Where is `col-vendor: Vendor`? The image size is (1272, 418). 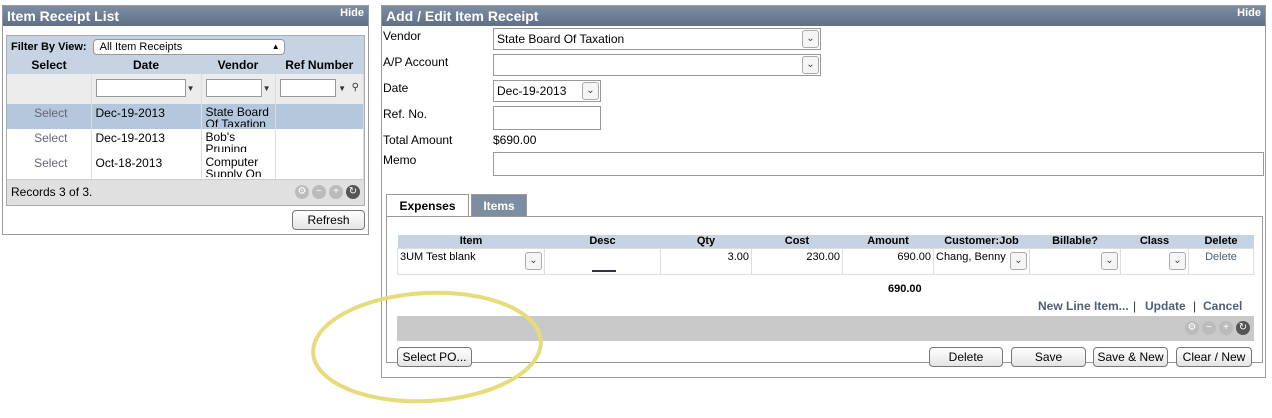 col-vendor: Vendor is located at coordinates (238, 65).